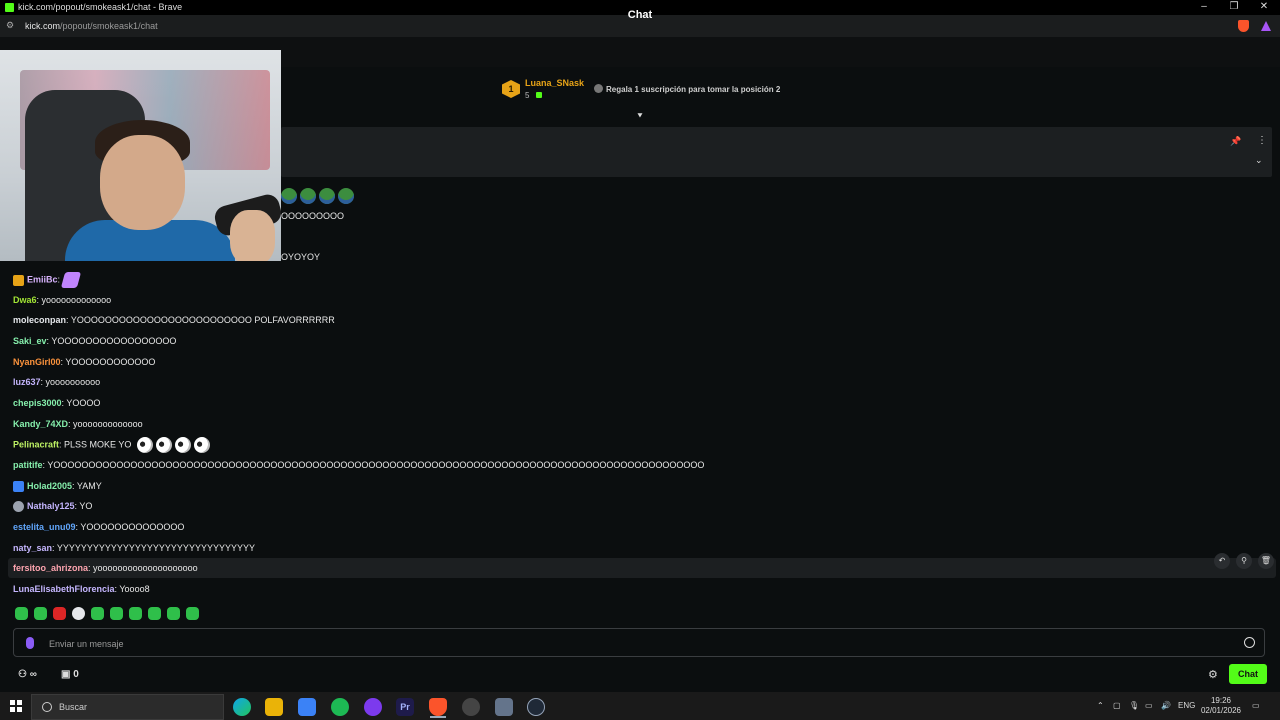 The height and width of the screenshot is (720, 1280). I want to click on chat-message: estelita_unu09: YOOOOOOOOOOOOOO, so click(98, 527).